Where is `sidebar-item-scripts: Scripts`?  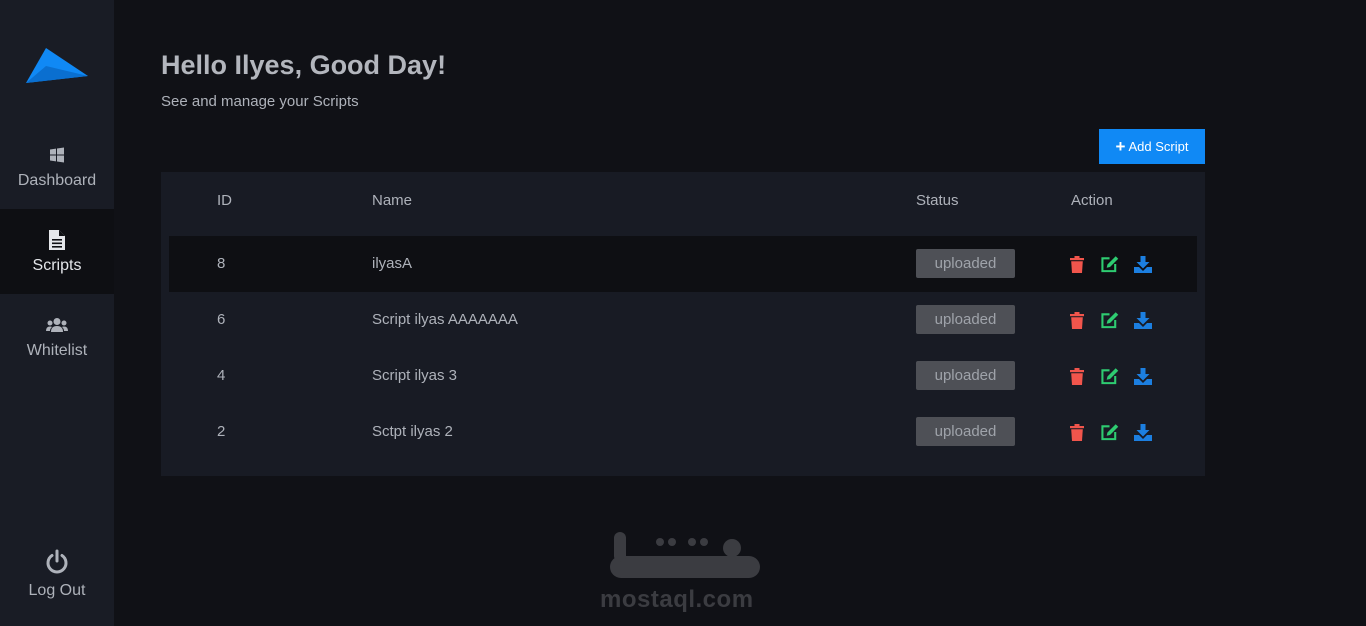
sidebar-item-scripts: Scripts is located at coordinates (57, 251).